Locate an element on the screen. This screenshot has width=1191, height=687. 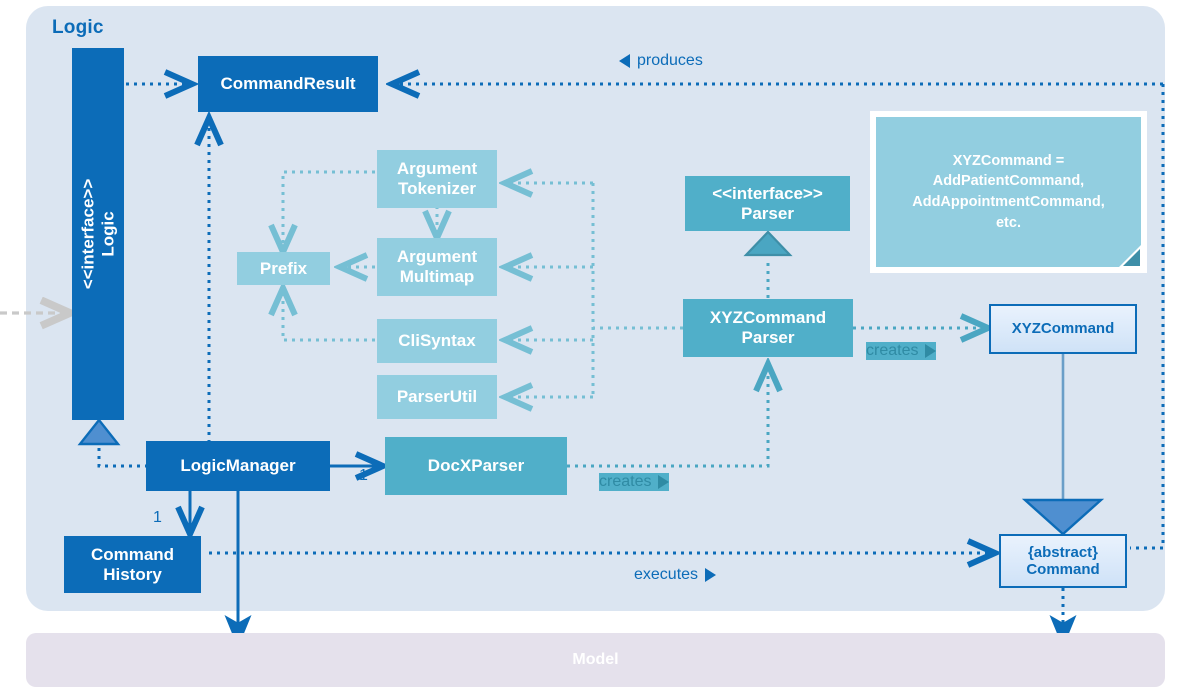
note-line2: AddPatientCommand, is located at coordinates (1008, 181).